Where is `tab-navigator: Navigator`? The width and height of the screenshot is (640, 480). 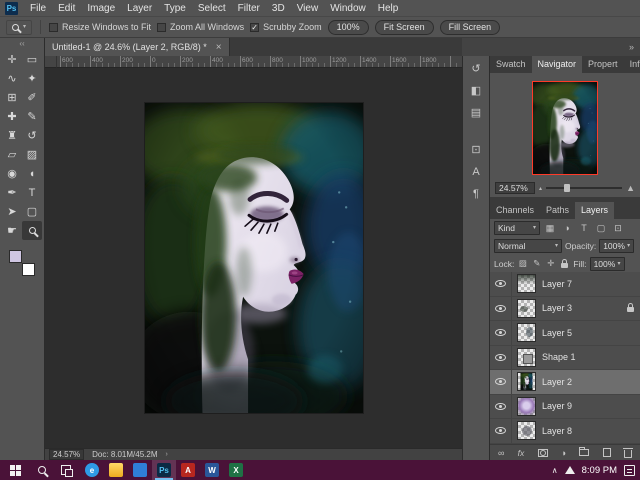
tab-navigator: Navigator is located at coordinates (557, 64).